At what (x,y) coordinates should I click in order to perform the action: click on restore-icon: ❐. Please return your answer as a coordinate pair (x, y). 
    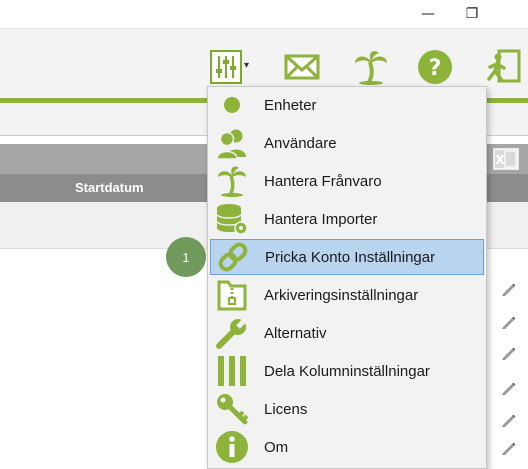
    Looking at the image, I should click on (472, 14).